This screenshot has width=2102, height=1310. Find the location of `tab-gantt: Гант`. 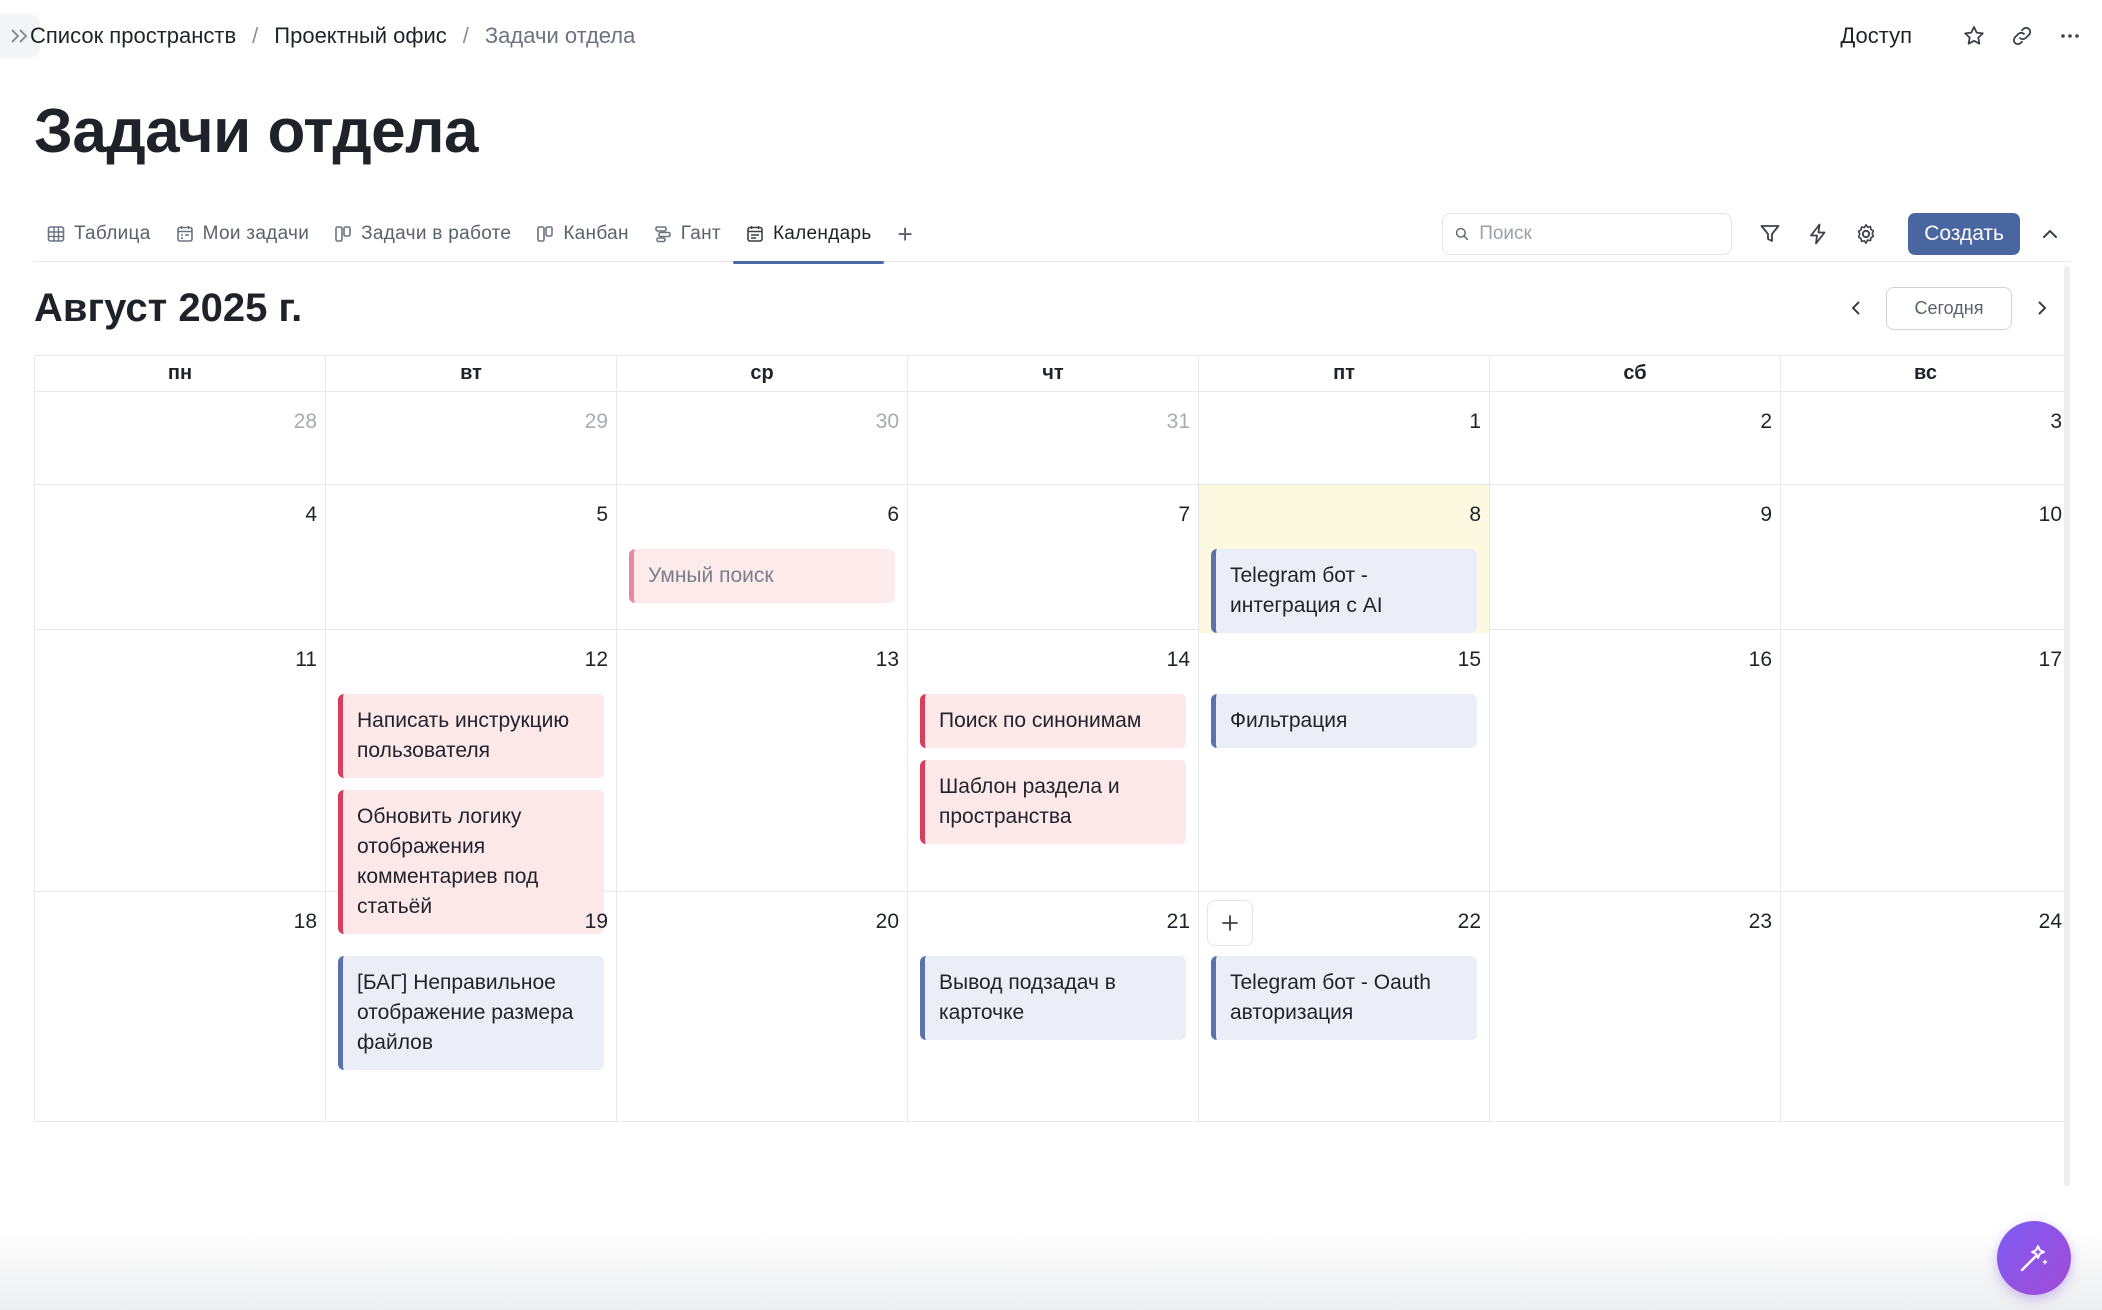

tab-gantt: Гант is located at coordinates (687, 234).